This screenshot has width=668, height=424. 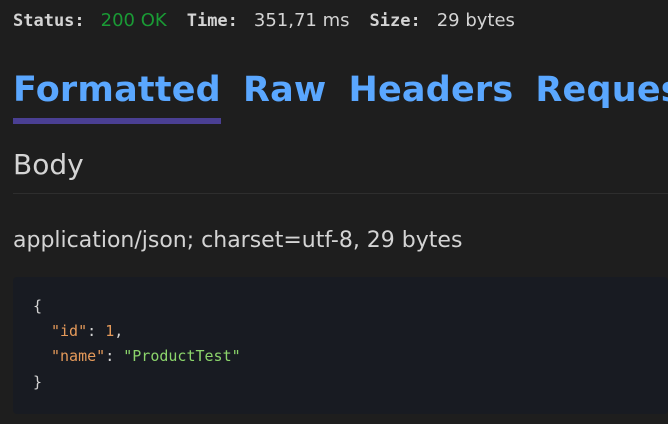 I want to click on tab-raw: Raw, so click(x=285, y=90).